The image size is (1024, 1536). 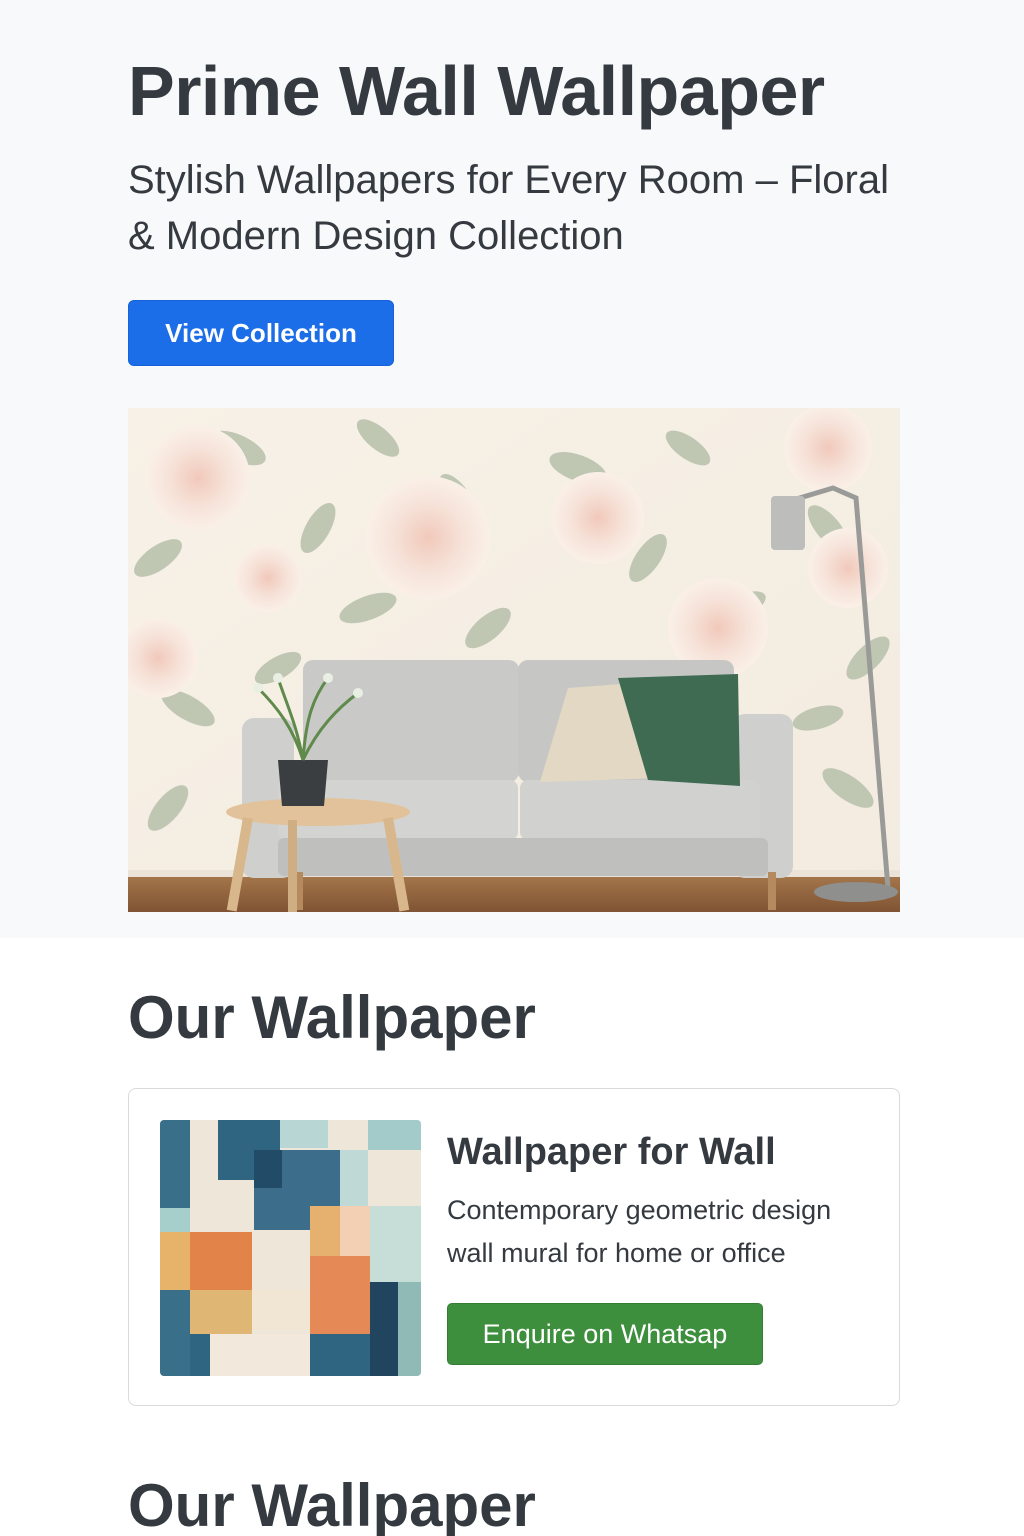 I want to click on wallpaper-section-2-container: Our Wallpaper, so click(x=514, y=1503).